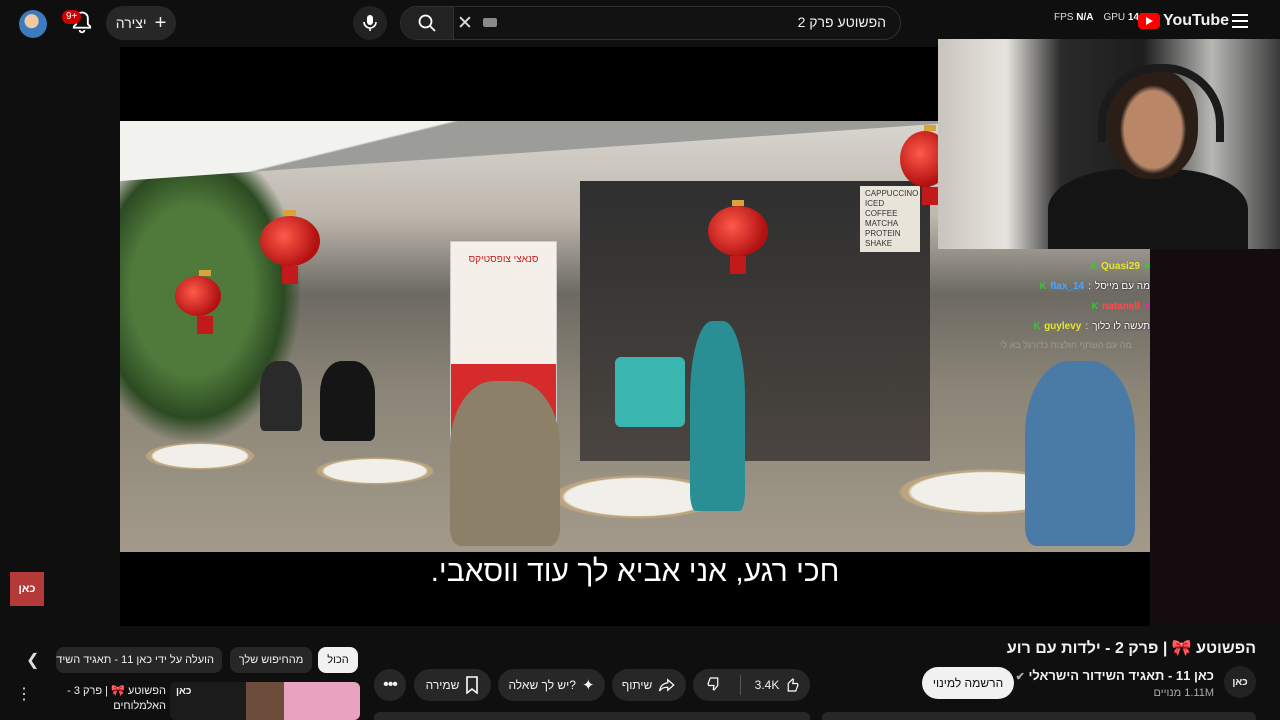  I want to click on channel-logo: כאן, so click(1240, 682).